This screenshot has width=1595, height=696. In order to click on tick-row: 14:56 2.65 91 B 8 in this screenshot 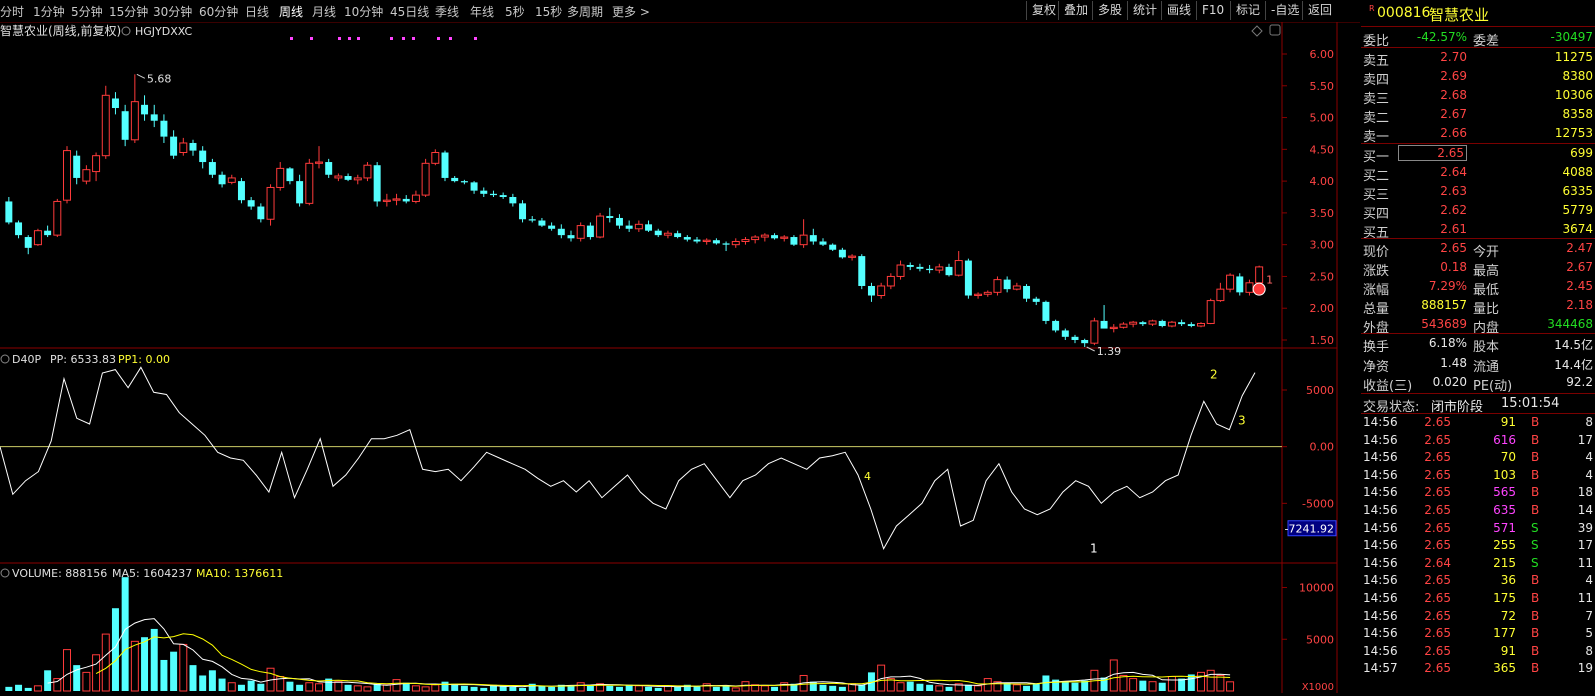, I will do `click(1478, 423)`.